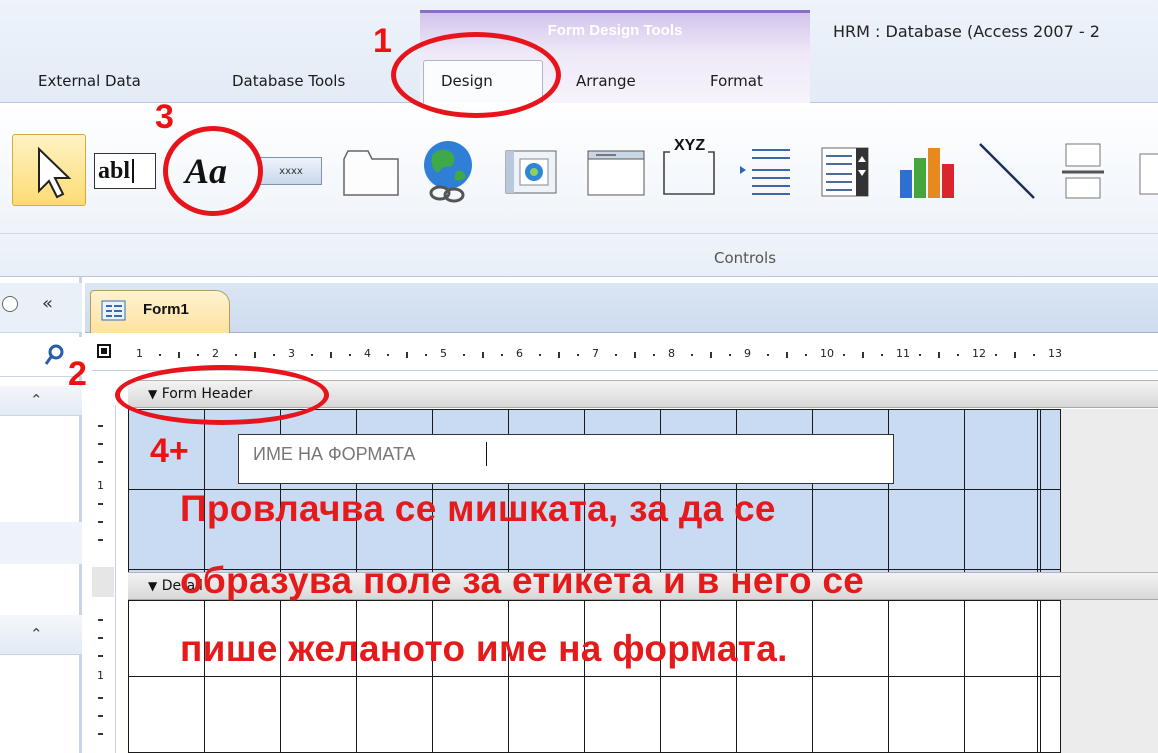  I want to click on document-tab-strip, so click(621, 308).